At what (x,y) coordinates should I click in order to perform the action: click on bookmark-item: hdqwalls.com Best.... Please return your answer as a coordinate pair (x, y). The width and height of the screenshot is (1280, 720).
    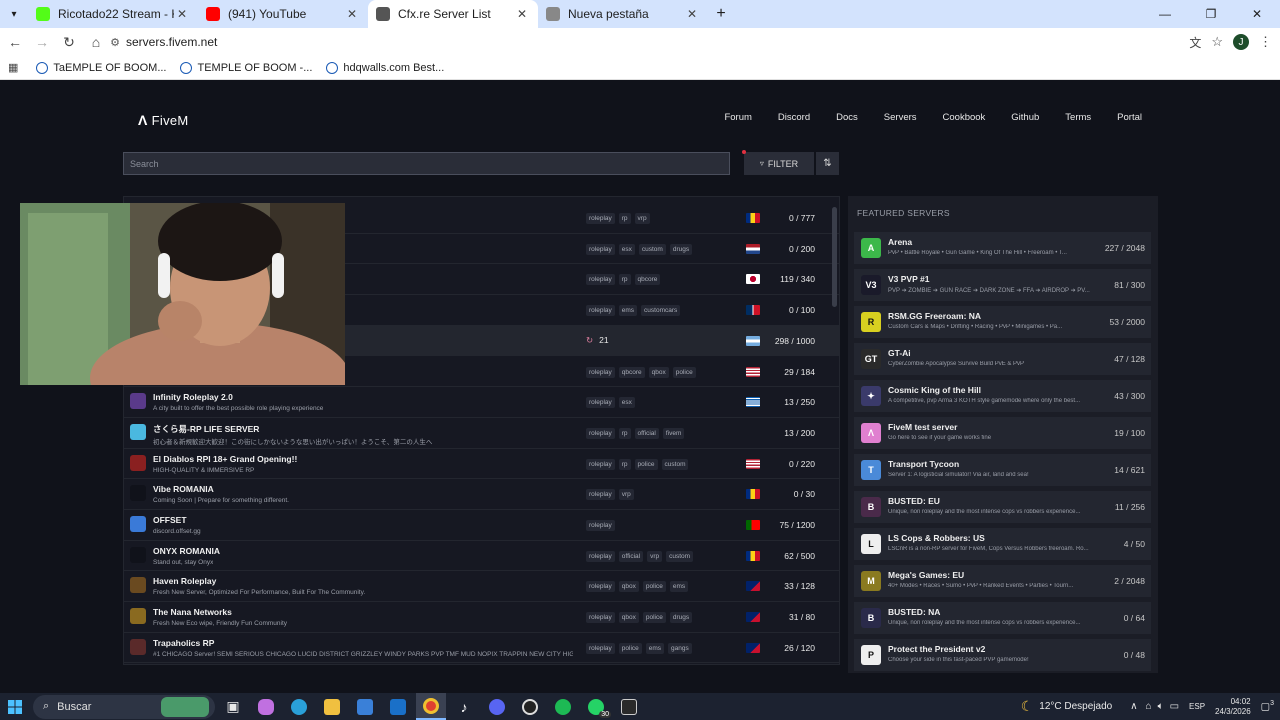
    Looking at the image, I should click on (385, 67).